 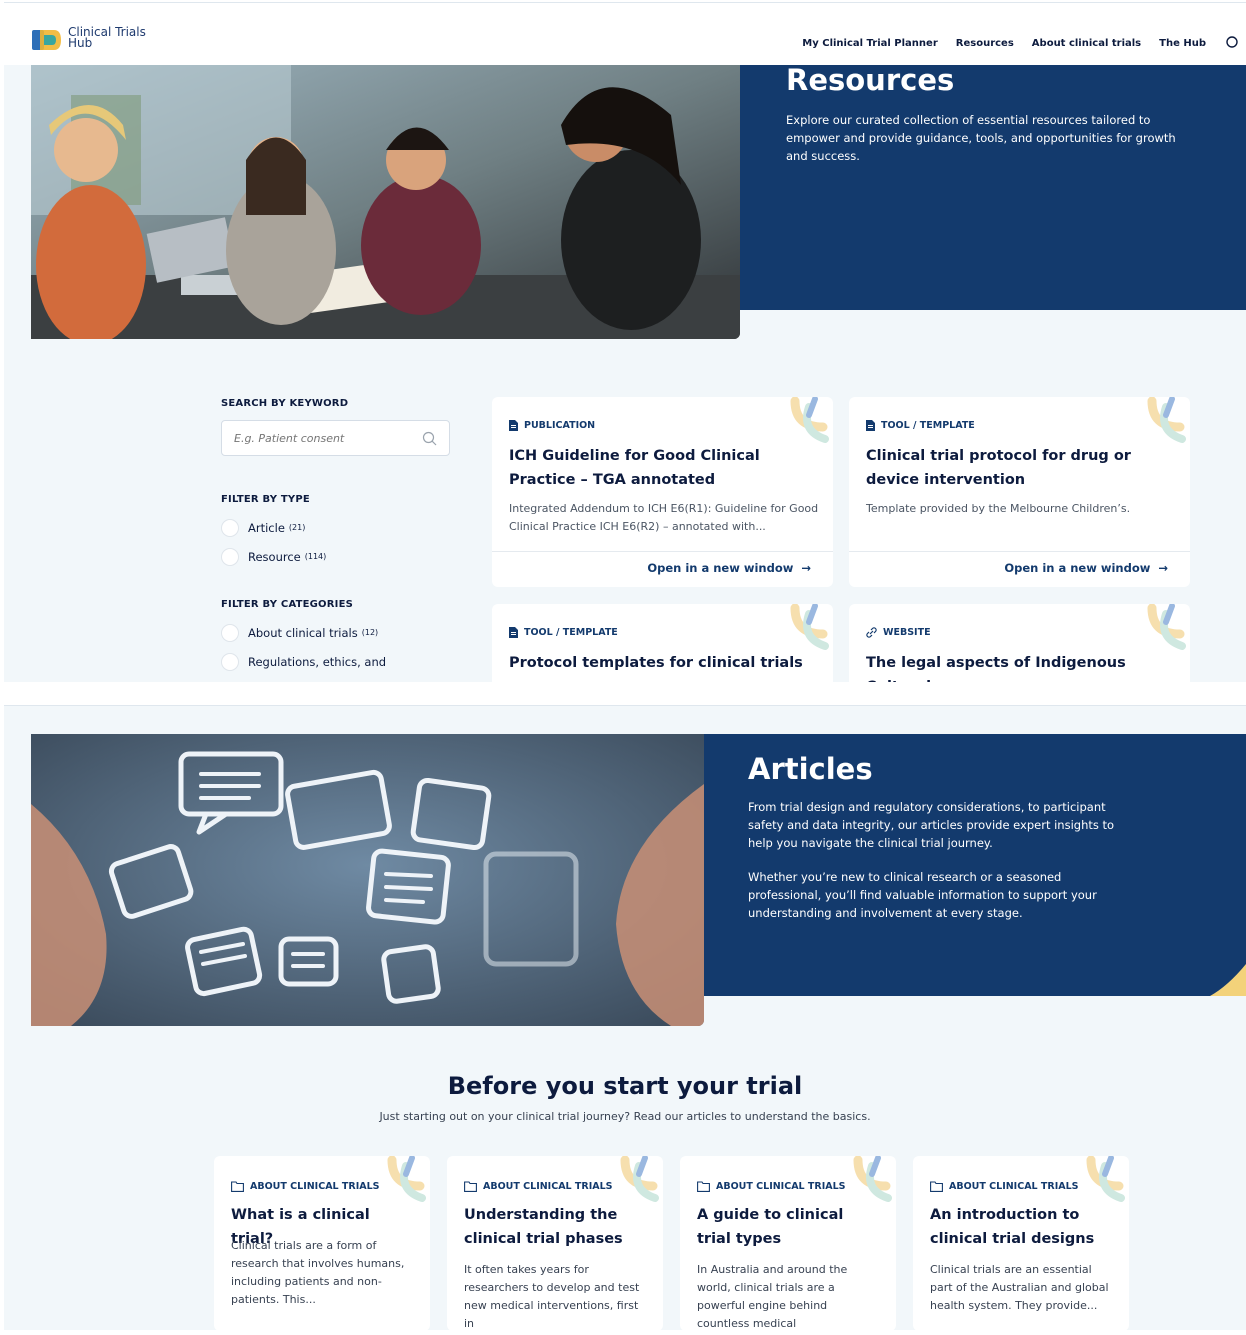 What do you see at coordinates (560, 425) in the screenshot?
I see `card-type-label: PUBLICATION` at bounding box center [560, 425].